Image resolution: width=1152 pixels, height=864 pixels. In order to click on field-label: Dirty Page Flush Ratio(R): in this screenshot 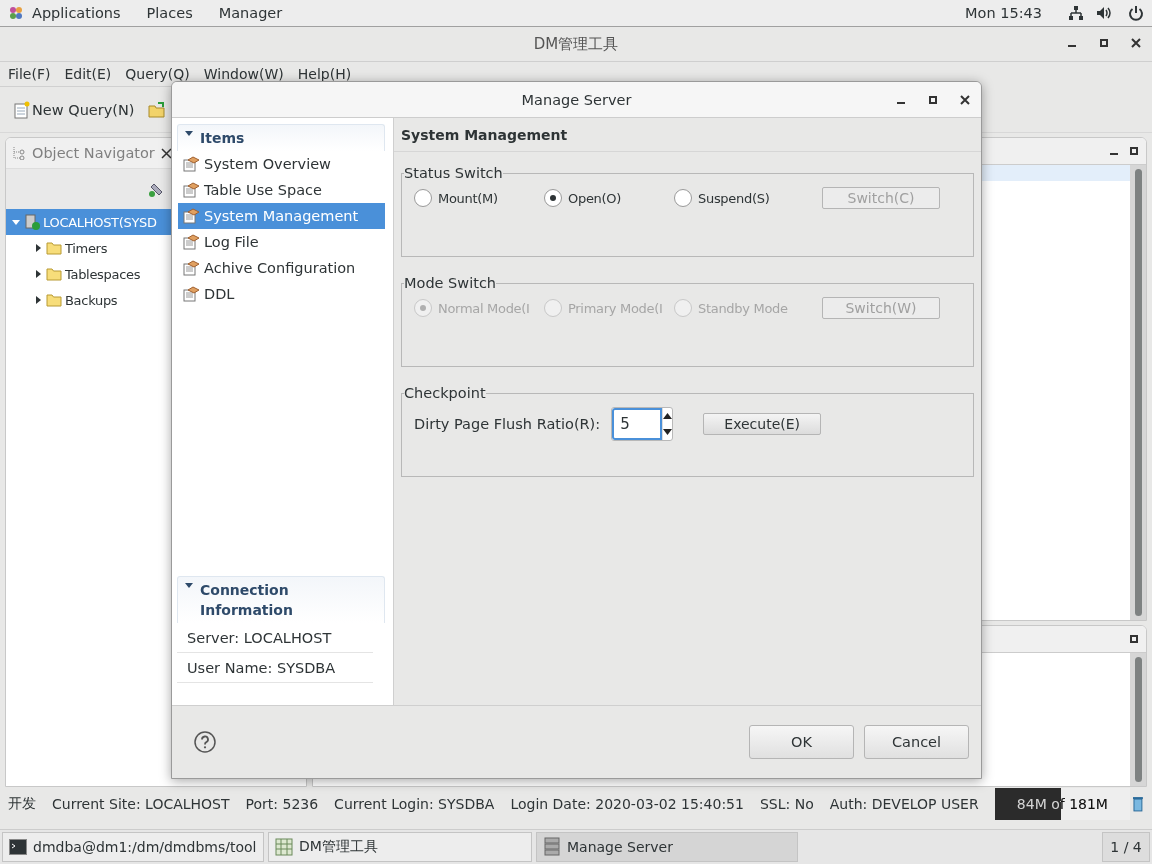, I will do `click(507, 424)`.